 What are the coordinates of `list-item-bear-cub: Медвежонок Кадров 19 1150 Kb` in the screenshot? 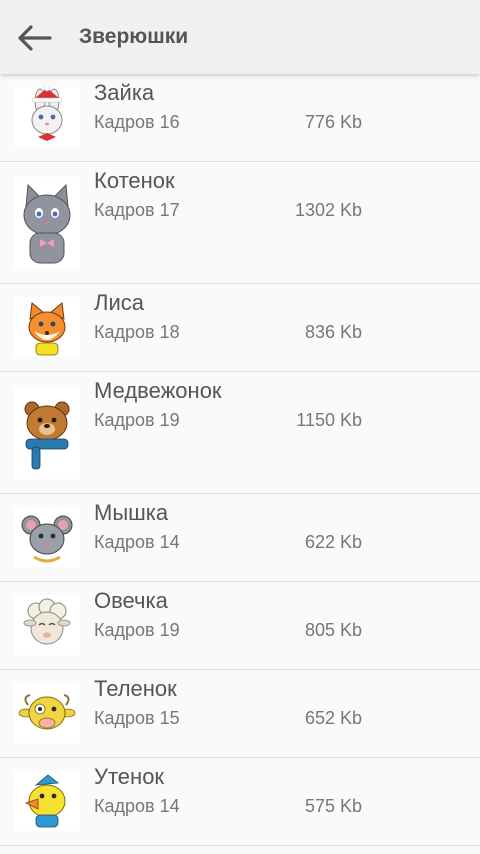 It's located at (240, 433).